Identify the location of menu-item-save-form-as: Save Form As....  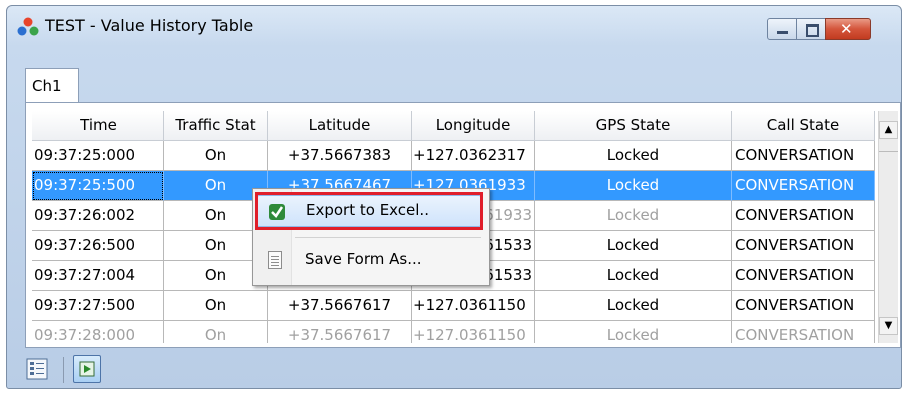
(369, 261).